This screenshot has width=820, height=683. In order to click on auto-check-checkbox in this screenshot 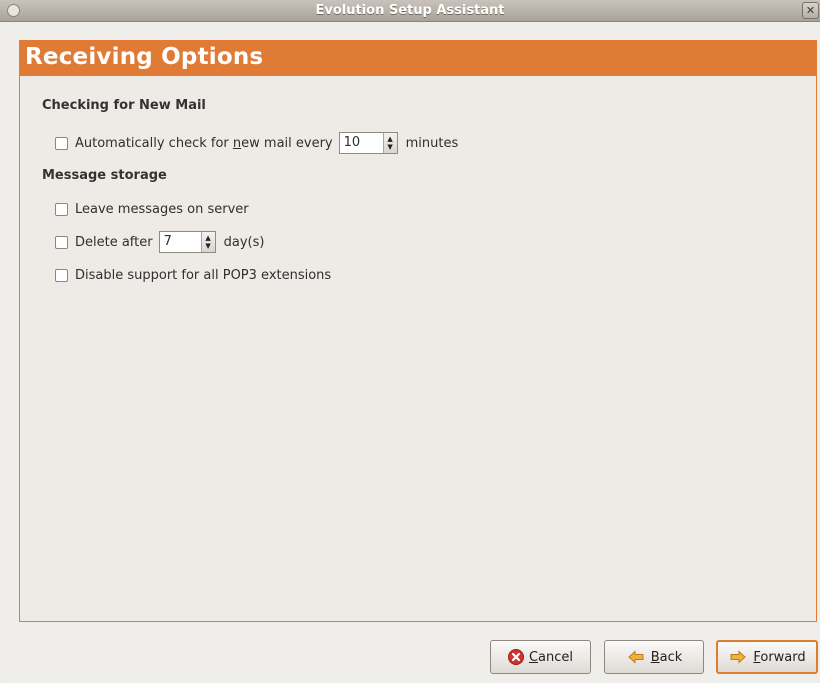, I will do `click(61, 143)`.